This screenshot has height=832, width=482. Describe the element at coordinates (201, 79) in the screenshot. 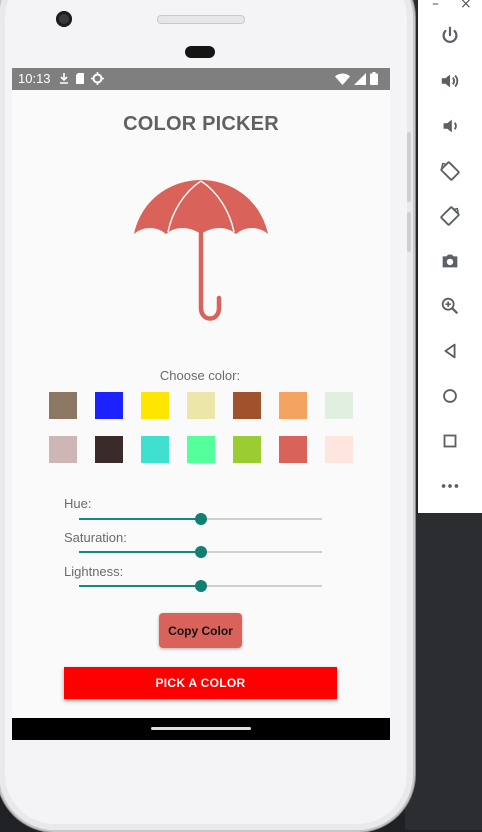

I see `status-bar: 10:13` at that location.